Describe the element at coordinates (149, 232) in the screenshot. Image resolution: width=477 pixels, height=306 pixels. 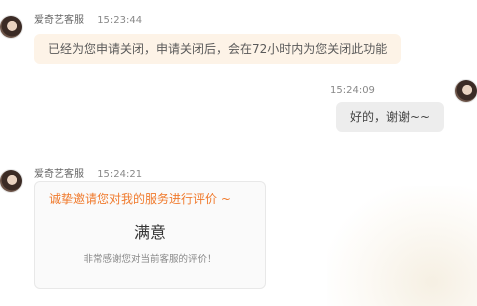
I see `rating-result: 满意` at that location.